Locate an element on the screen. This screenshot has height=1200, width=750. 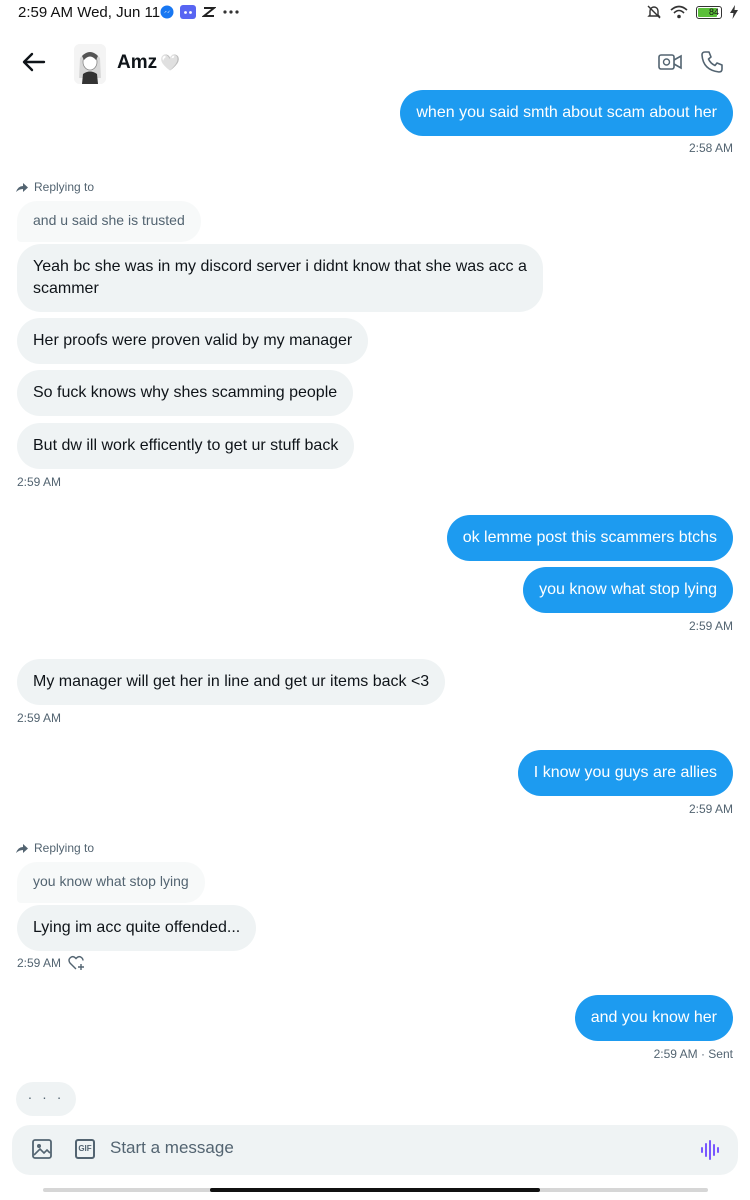
video-call-icon is located at coordinates (670, 62).